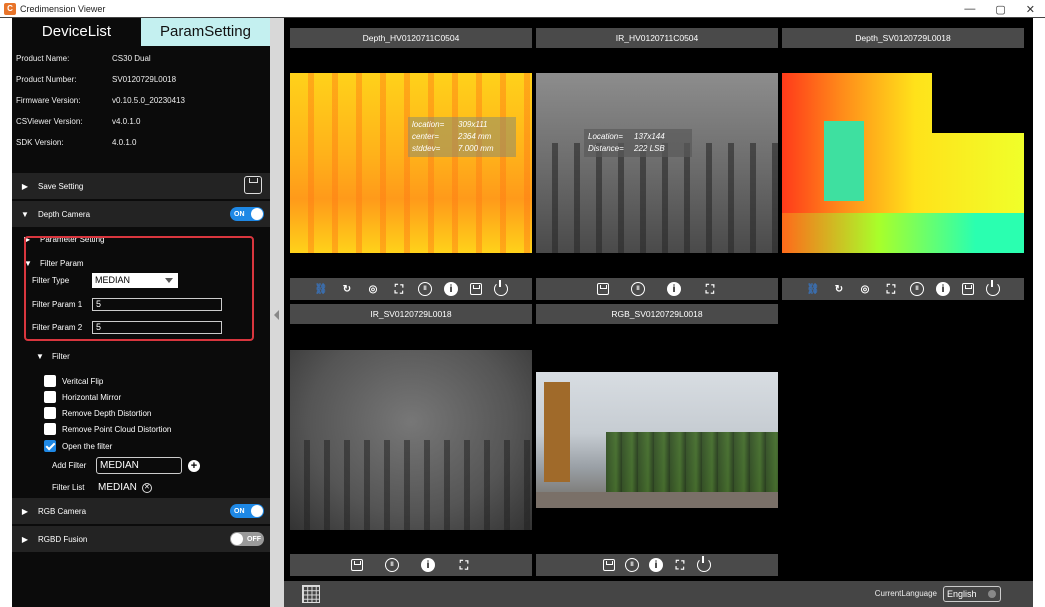  What do you see at coordinates (657, 289) in the screenshot?
I see `ir-hv-toolbar: II i ⛶` at bounding box center [657, 289].